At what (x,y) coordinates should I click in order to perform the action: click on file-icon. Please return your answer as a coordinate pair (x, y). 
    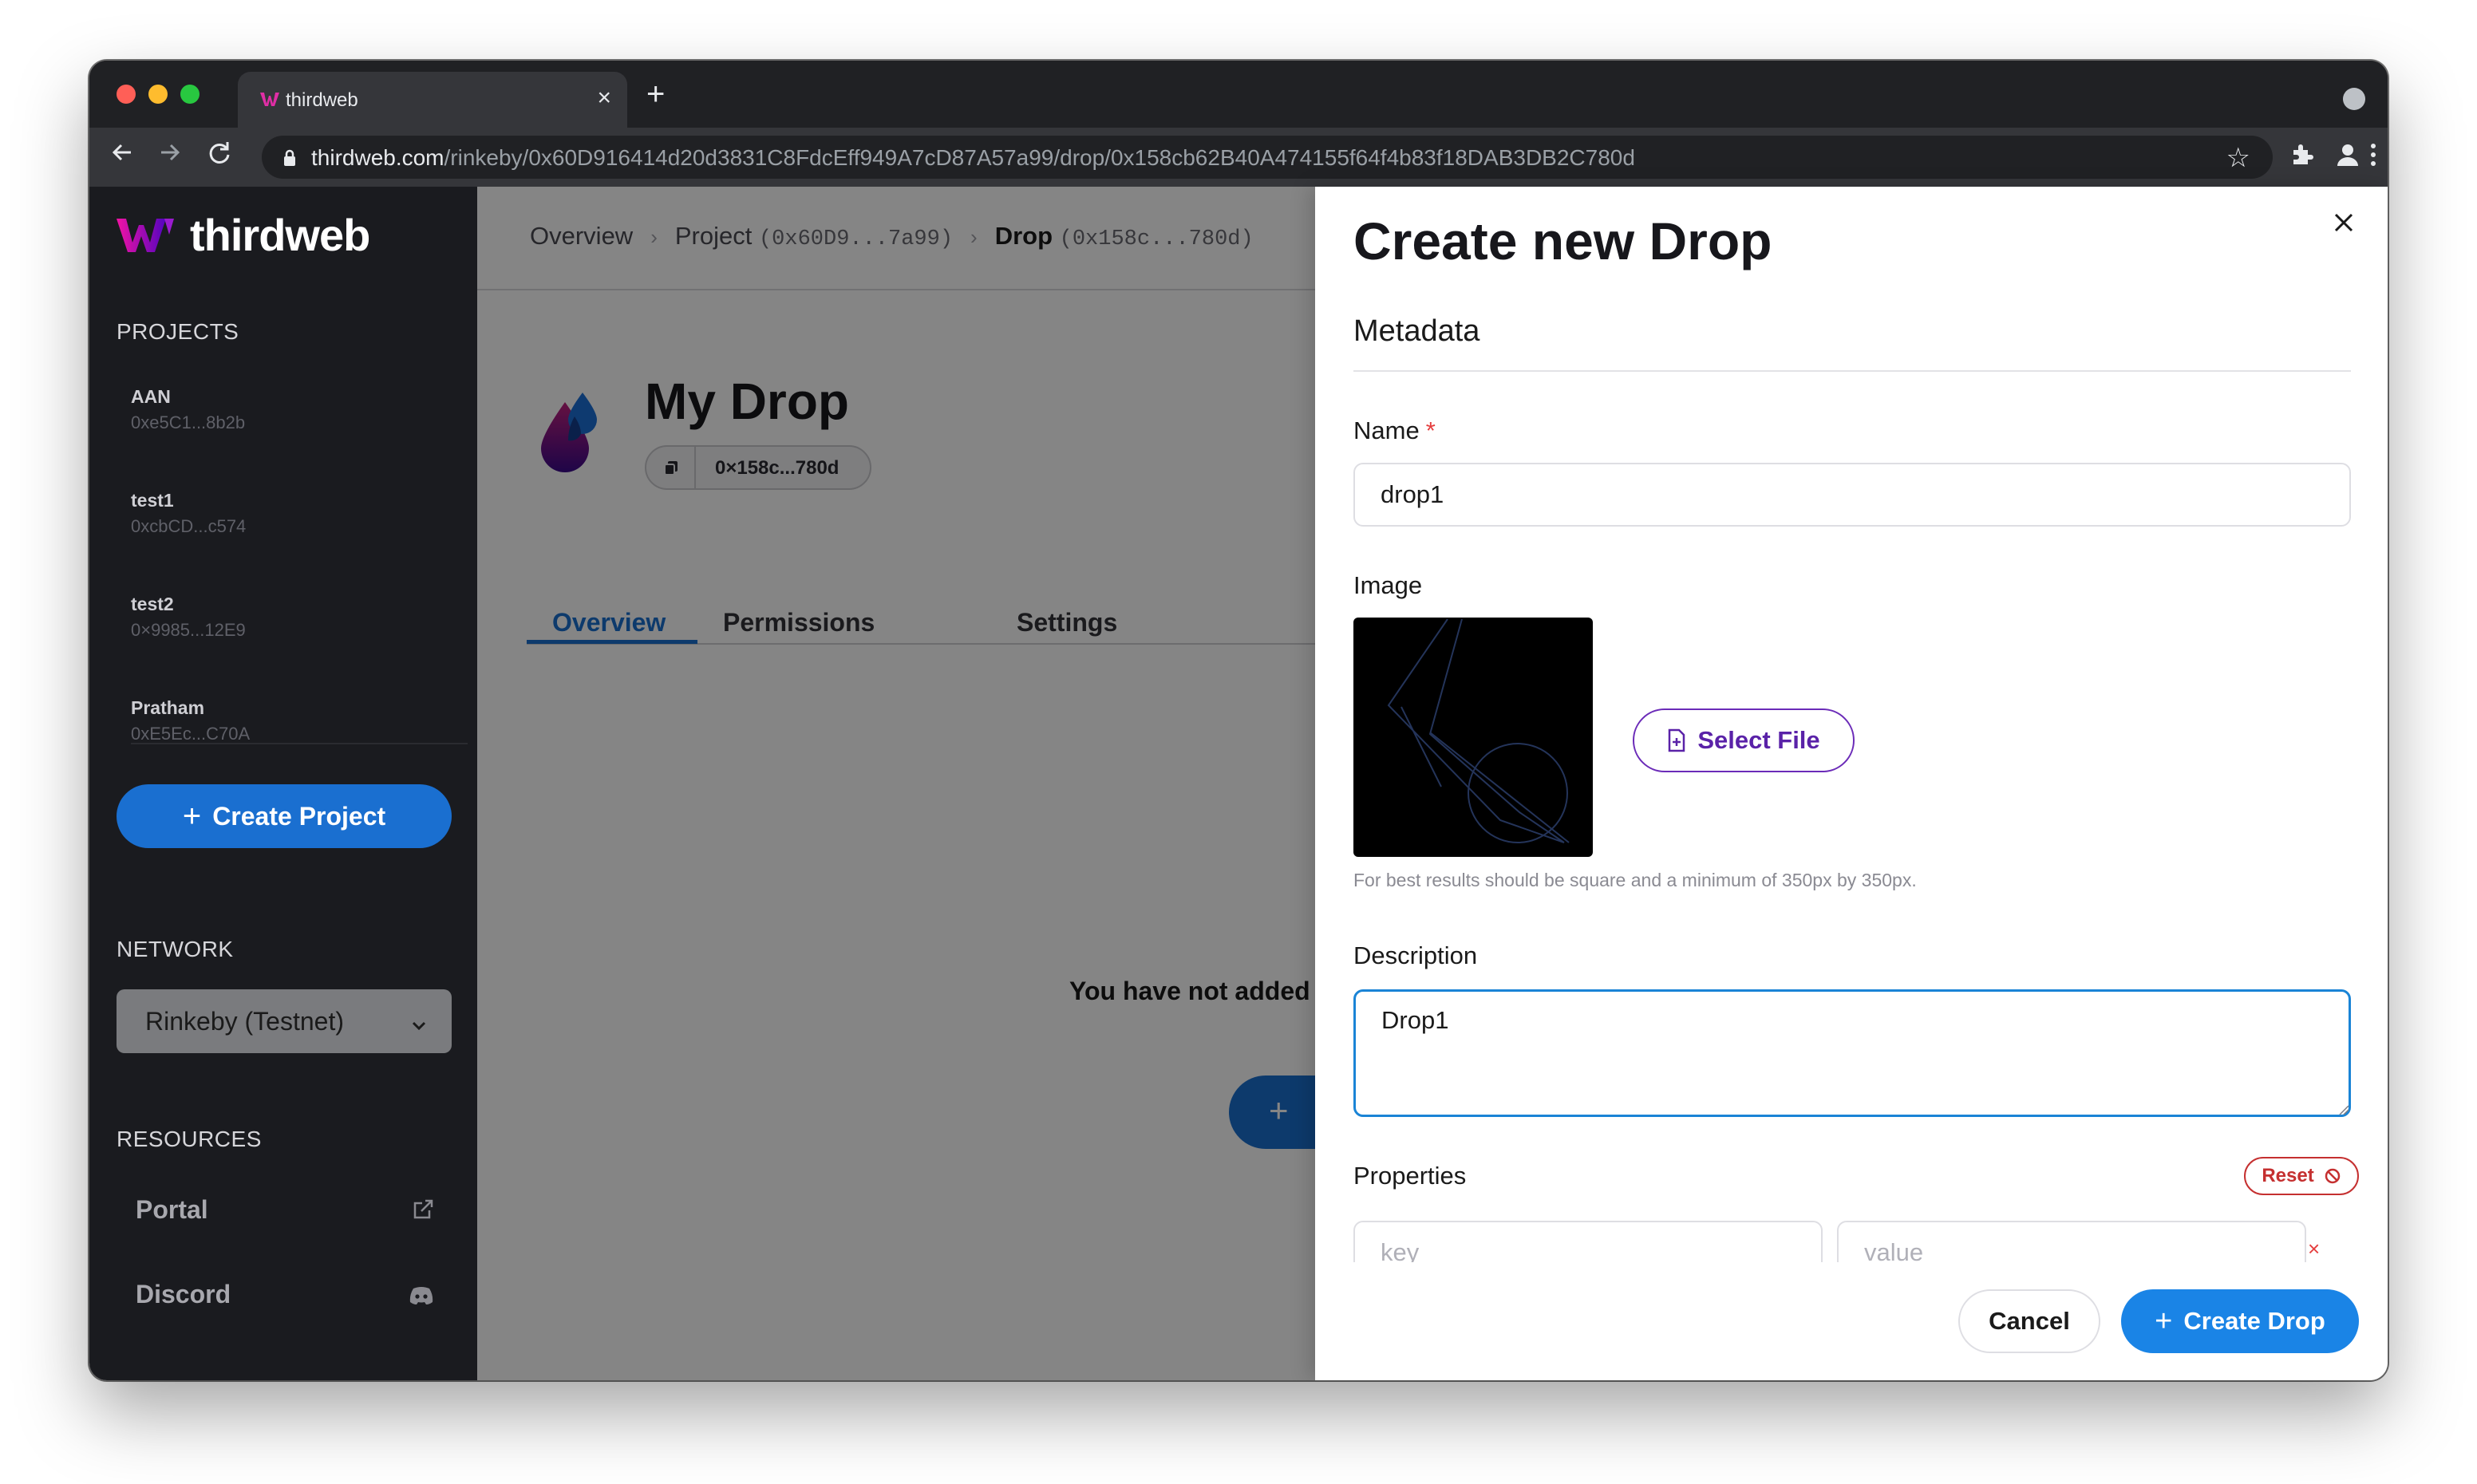
    Looking at the image, I should click on (1677, 740).